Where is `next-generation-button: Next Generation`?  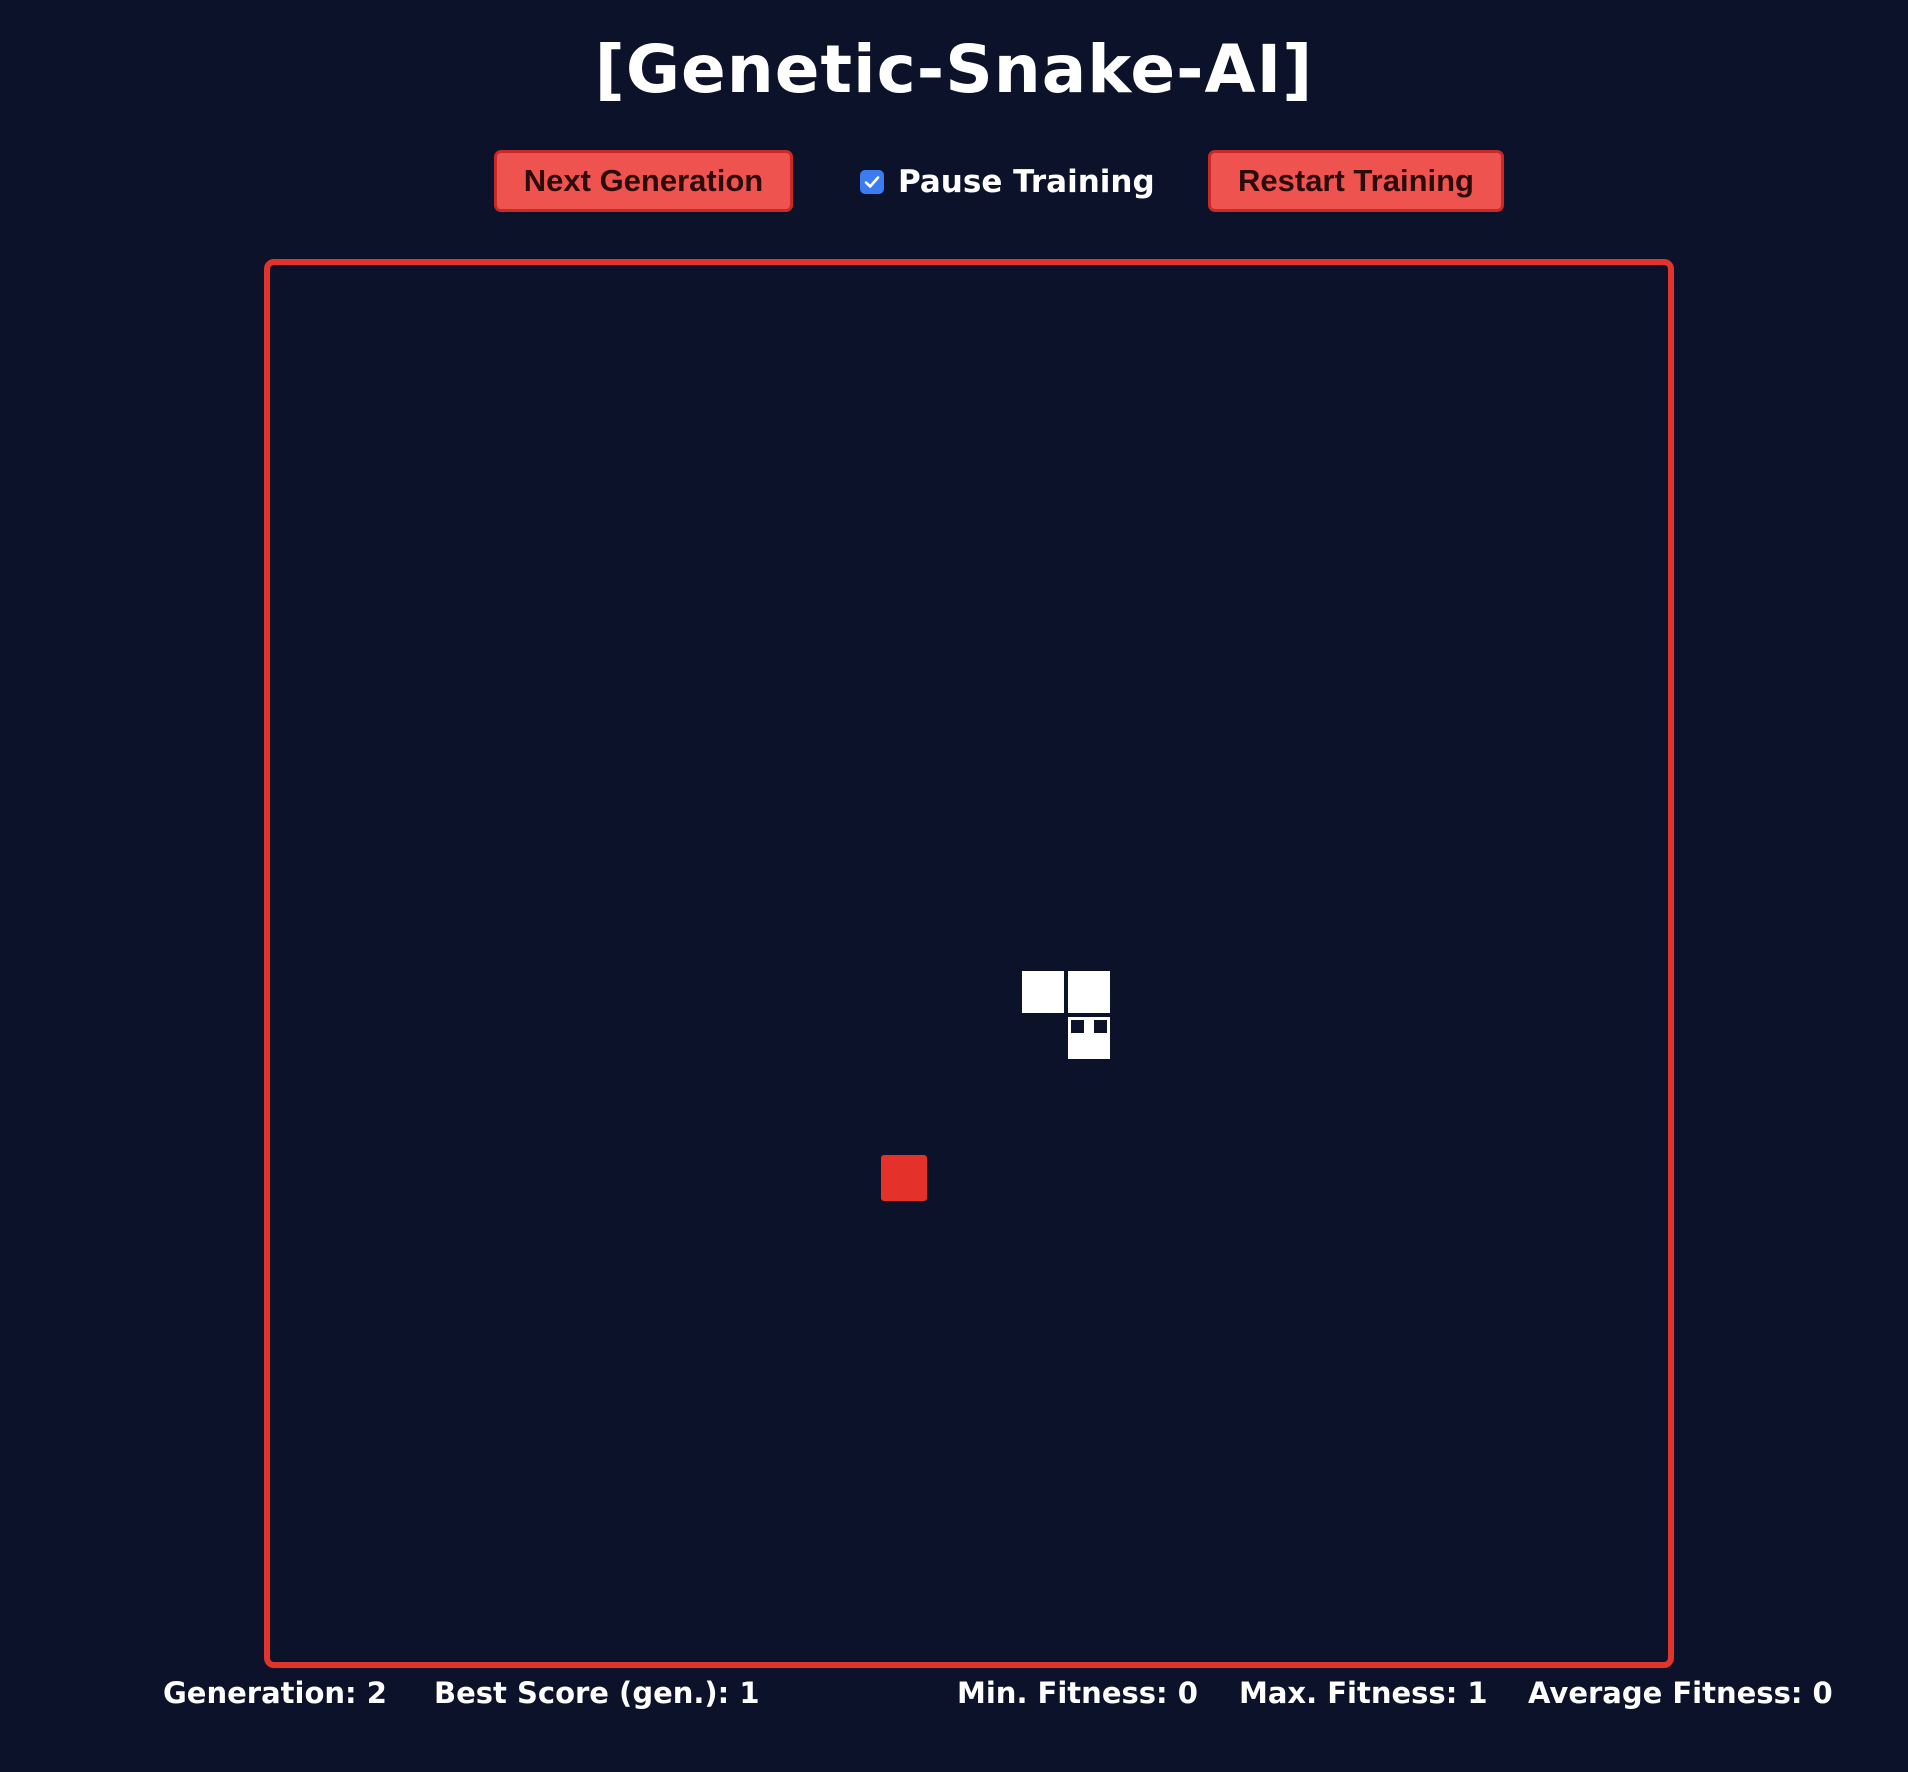
next-generation-button: Next Generation is located at coordinates (643, 181).